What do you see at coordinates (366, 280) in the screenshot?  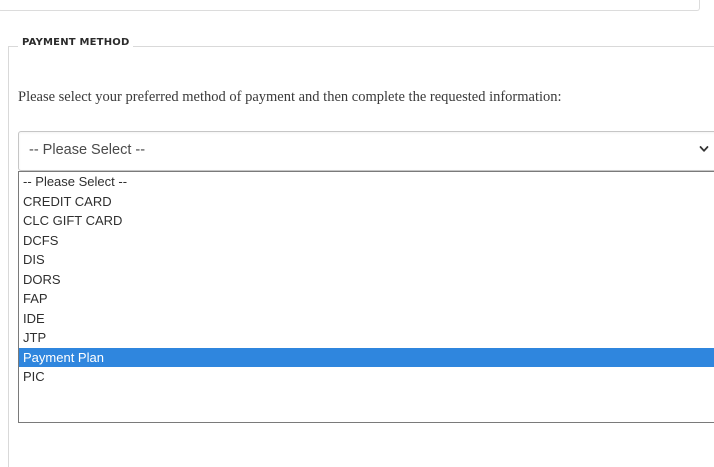 I see `option-dors: DORS` at bounding box center [366, 280].